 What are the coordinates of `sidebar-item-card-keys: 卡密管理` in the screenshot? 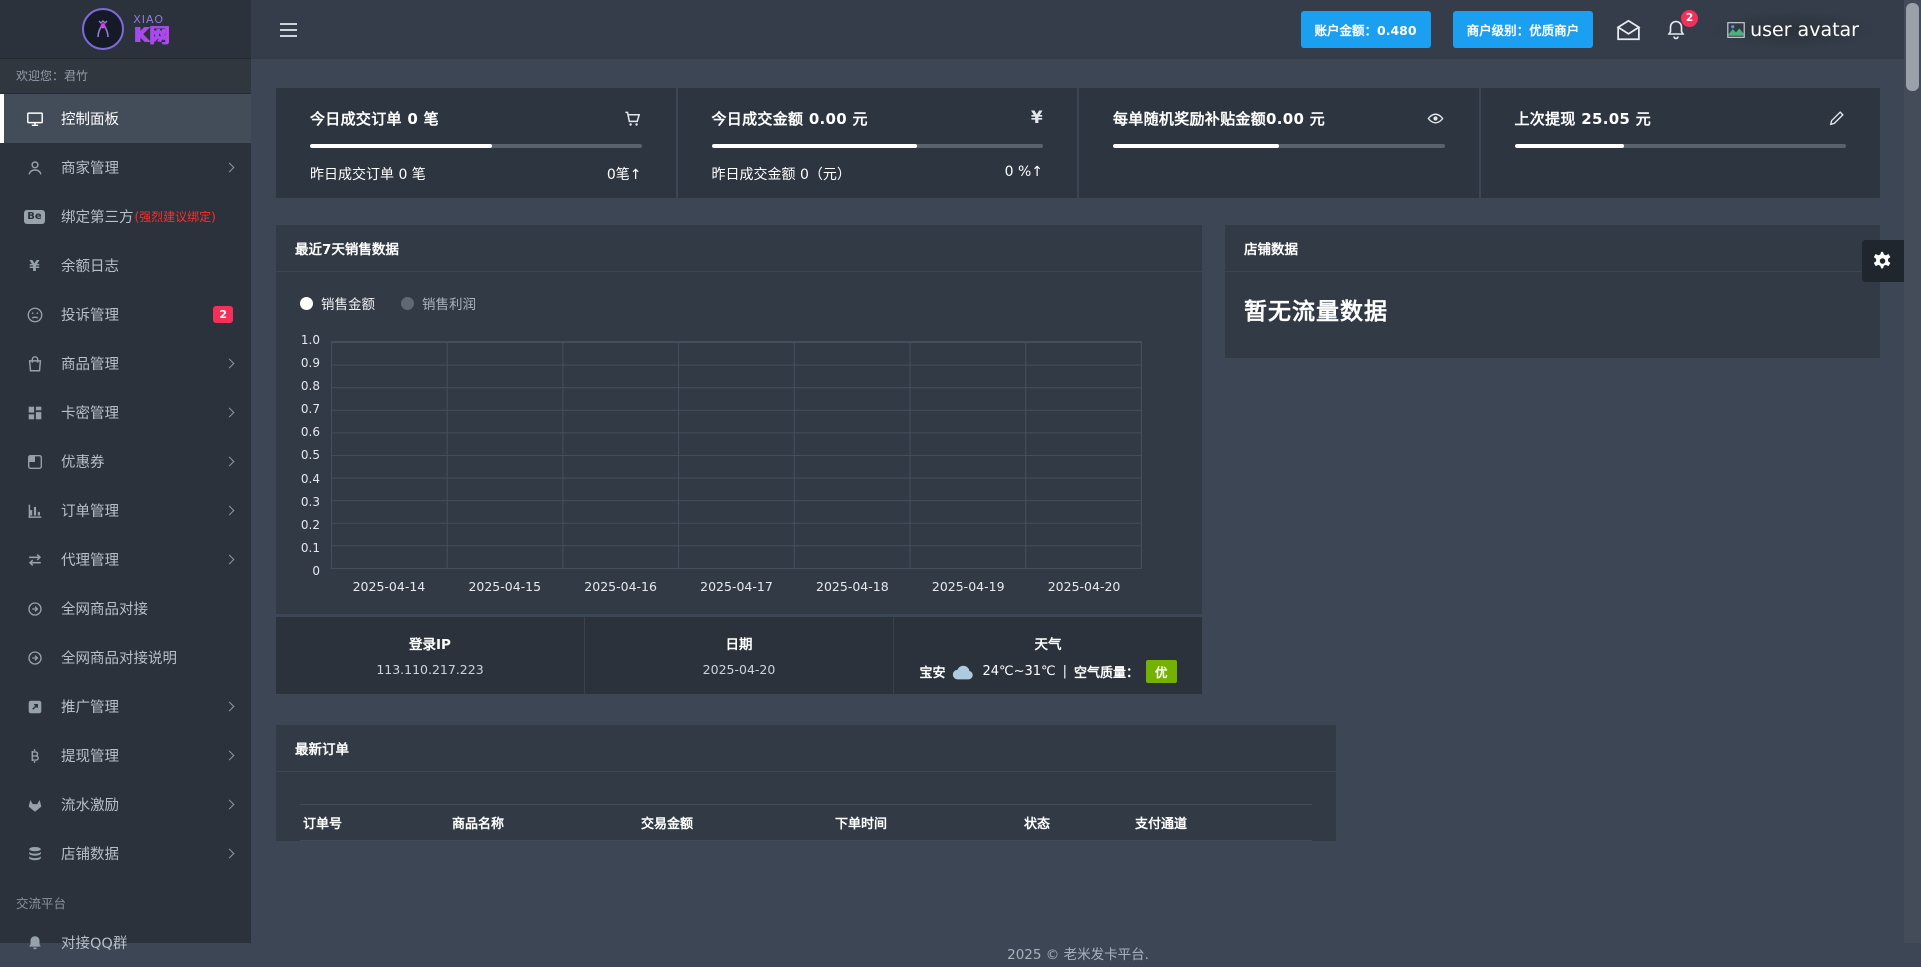 It's located at (125, 412).